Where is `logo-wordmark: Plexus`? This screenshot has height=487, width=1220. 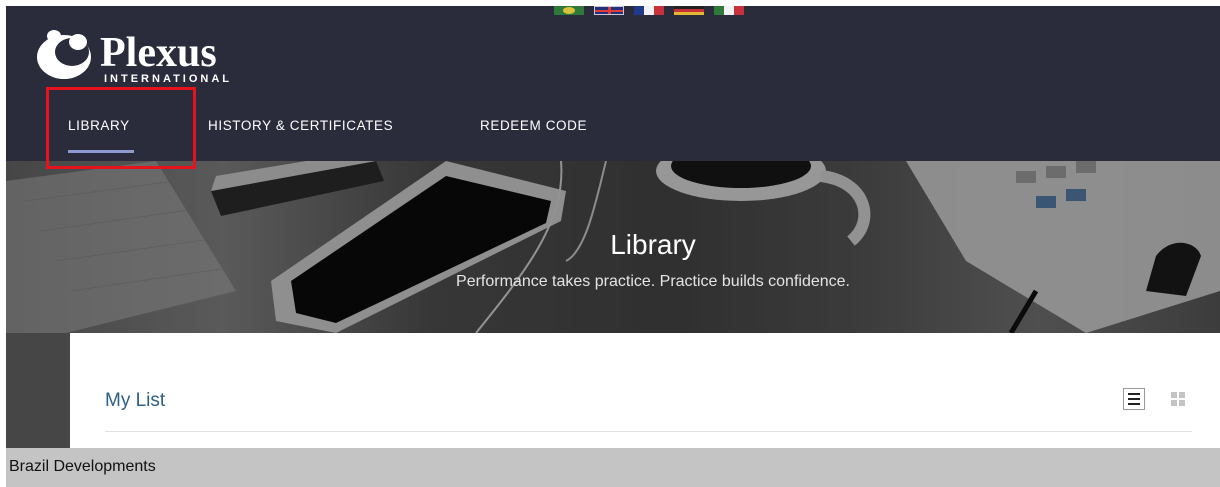
logo-wordmark: Plexus is located at coordinates (158, 53).